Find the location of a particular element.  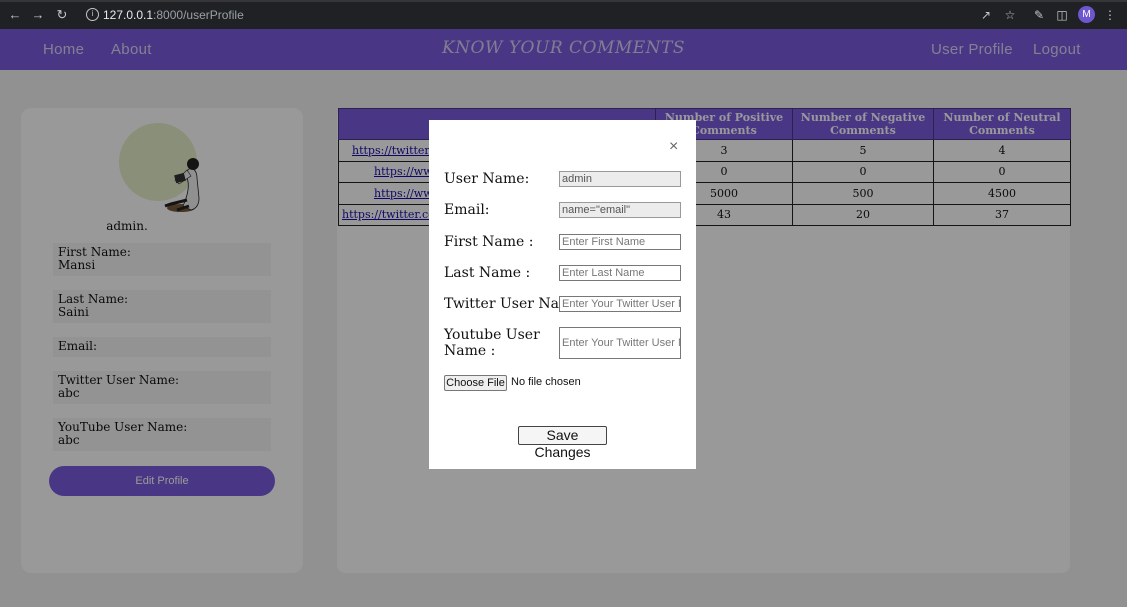

url-host: 127.0.0.1 is located at coordinates (128, 15).